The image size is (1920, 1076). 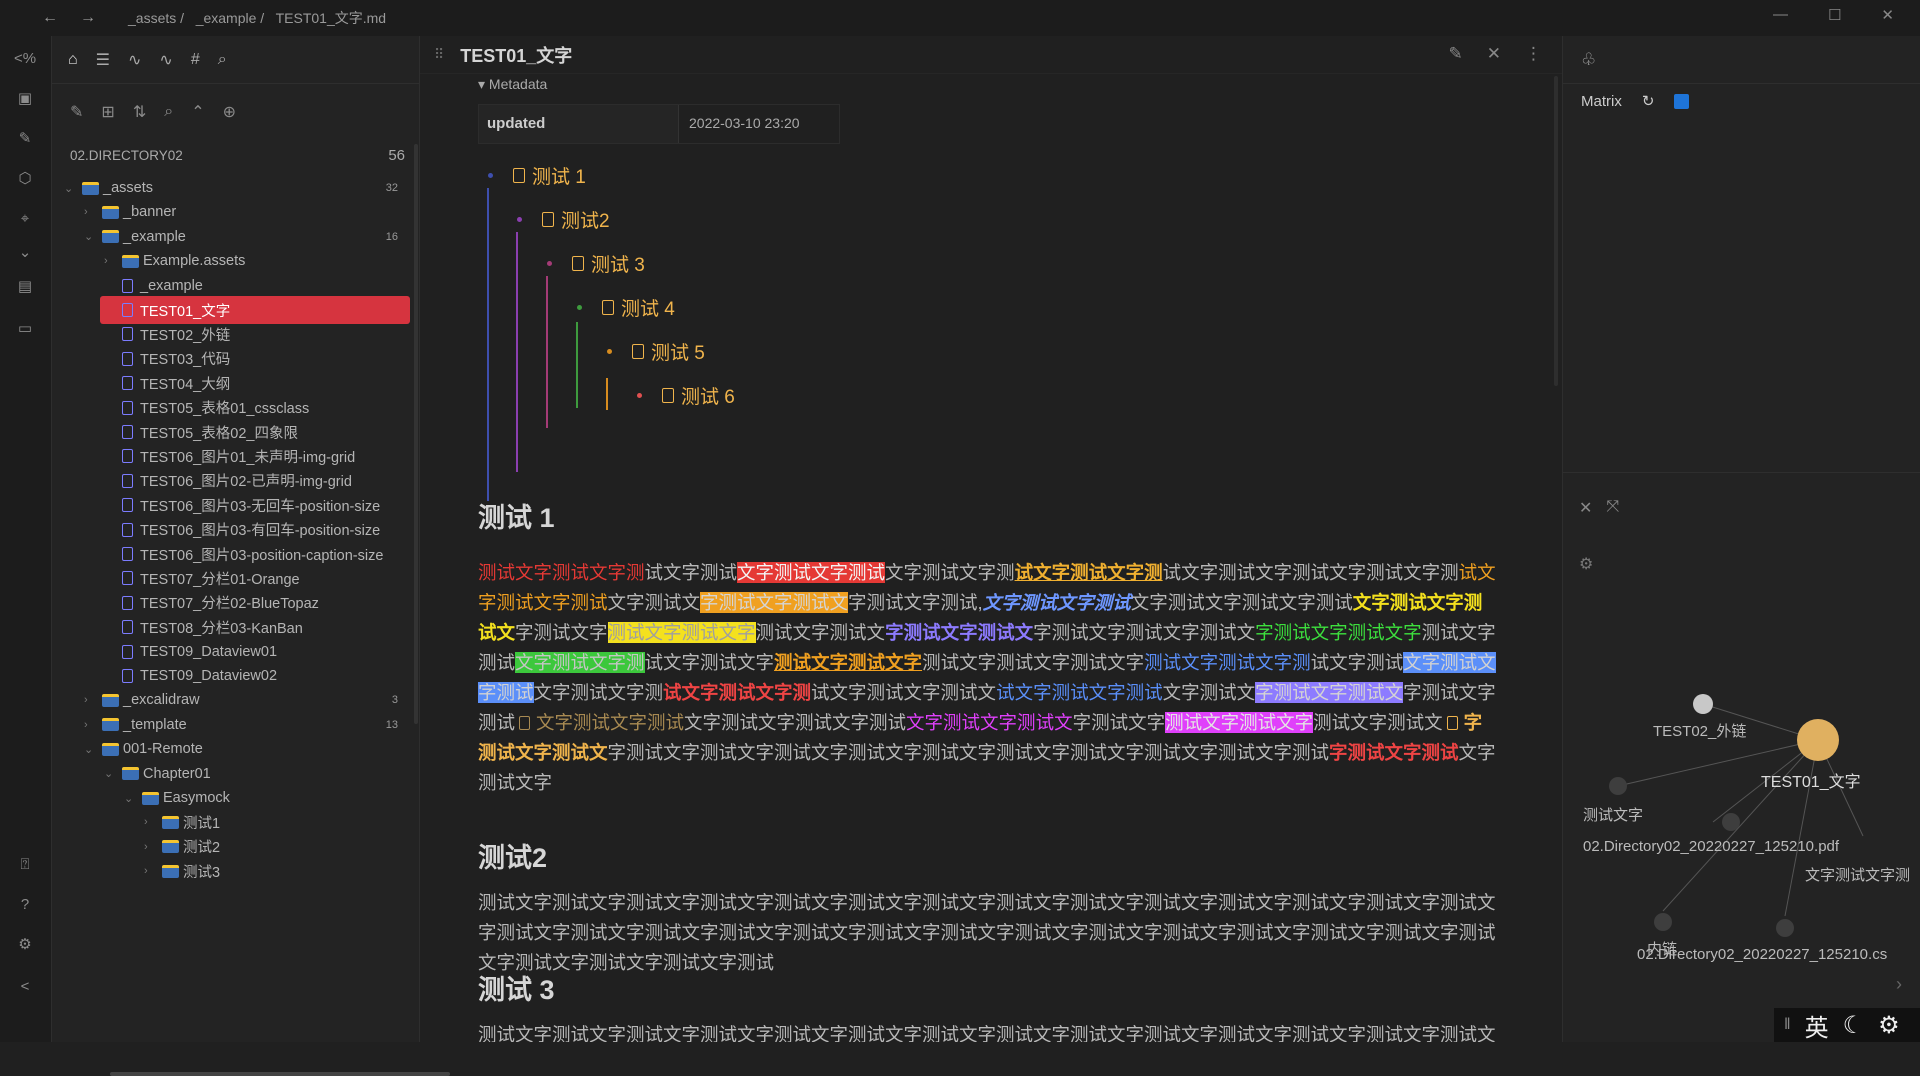 I want to click on graph-node-label: 测试文字, so click(x=1613, y=814).